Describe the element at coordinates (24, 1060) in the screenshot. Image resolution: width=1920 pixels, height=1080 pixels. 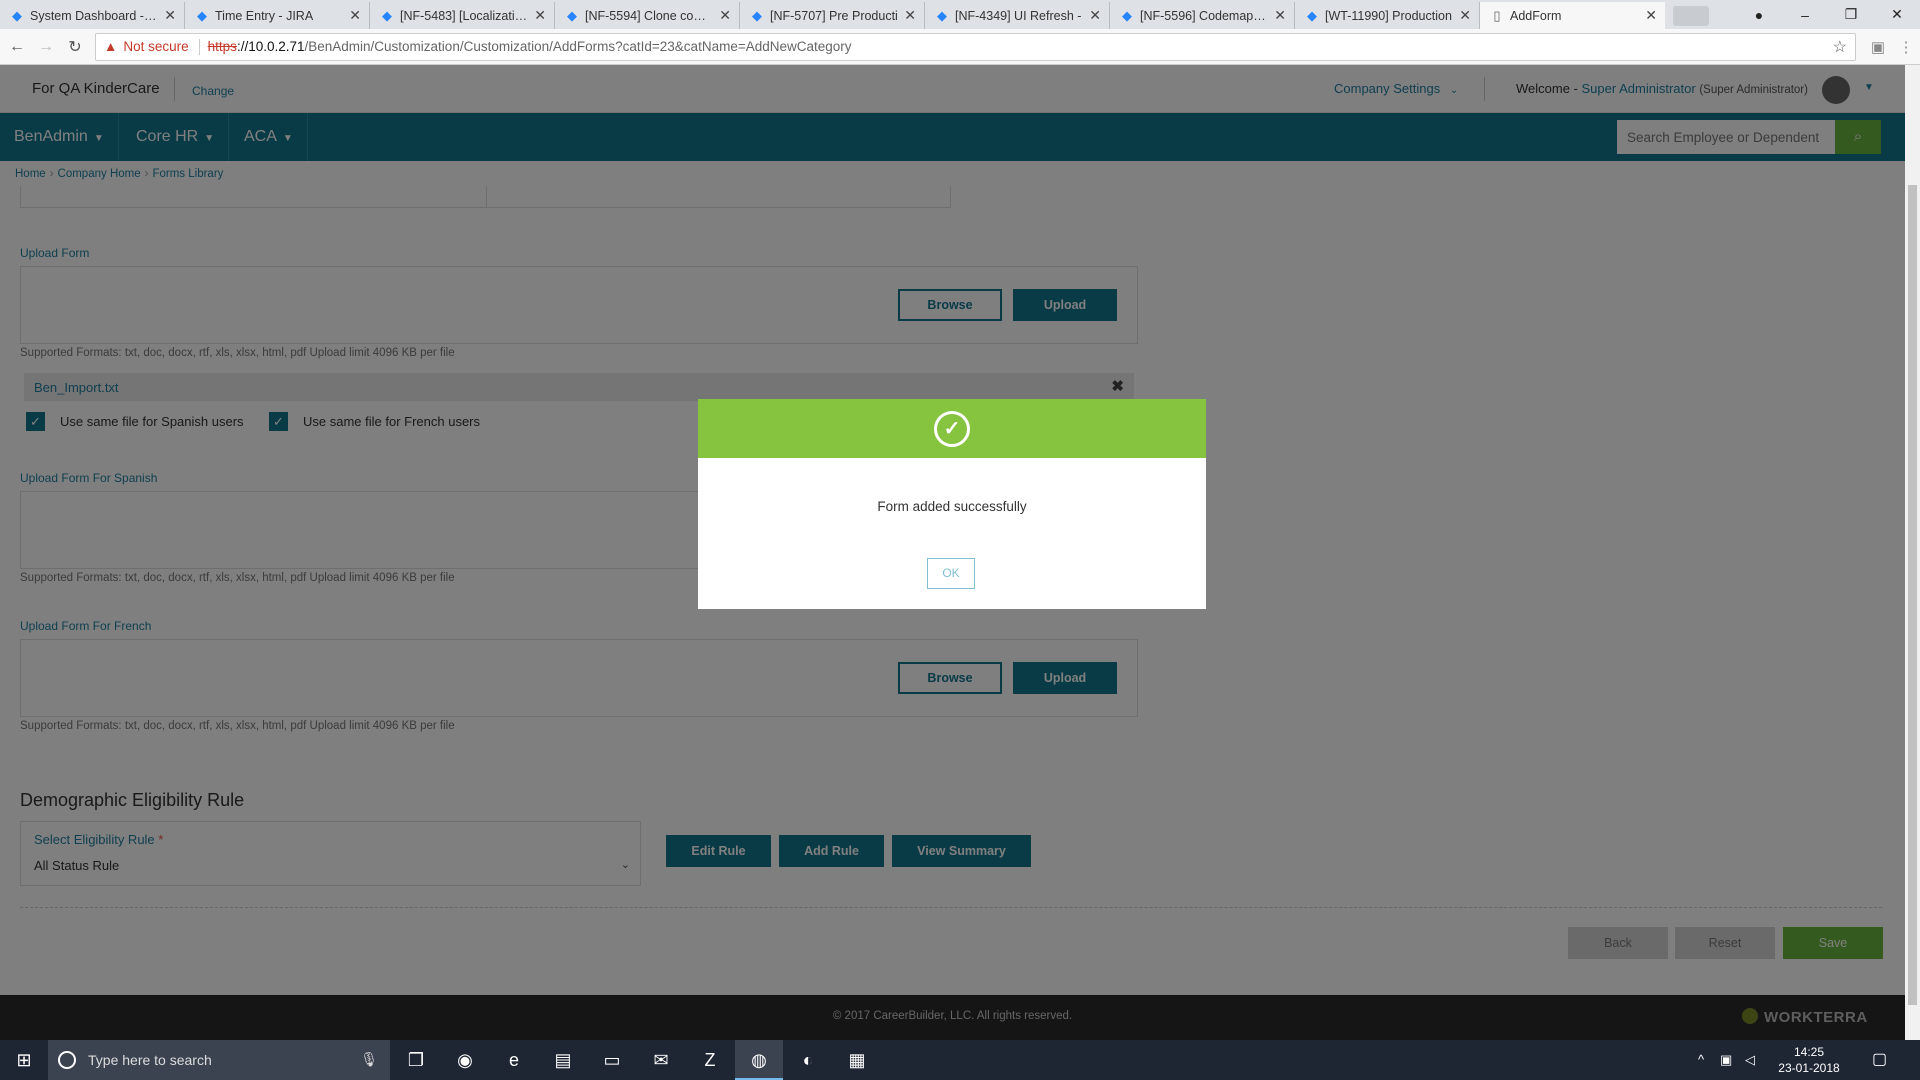
I see `windows-start-icon: ⊞` at that location.